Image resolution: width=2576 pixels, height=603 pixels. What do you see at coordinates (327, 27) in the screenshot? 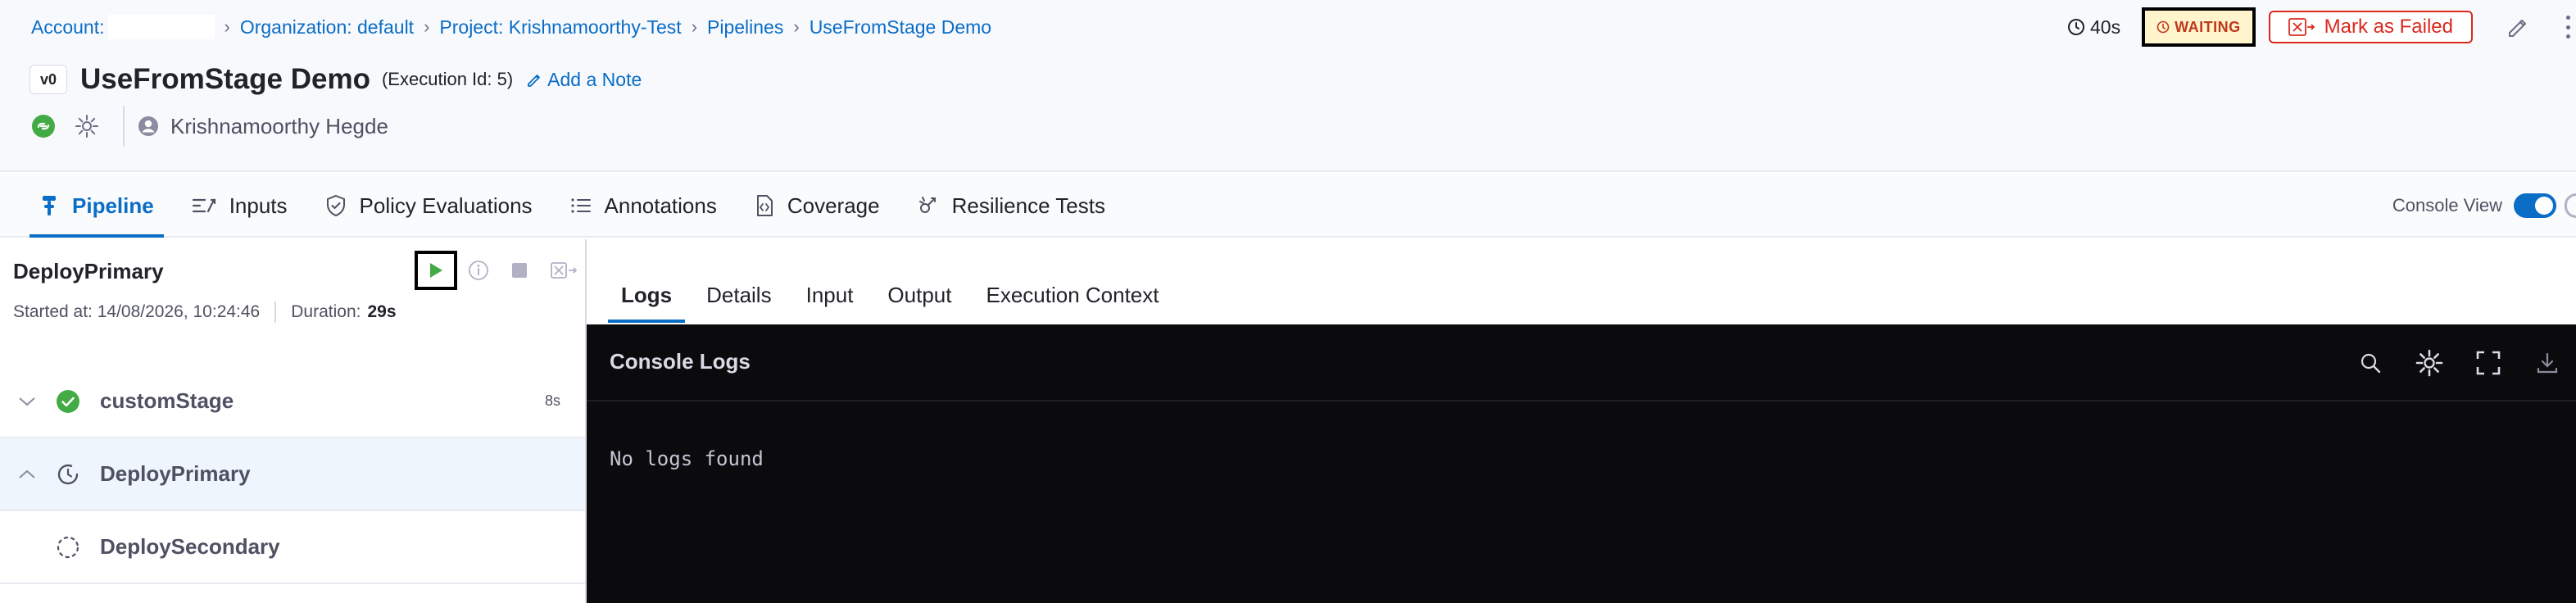
I see `breadcrumb-organization: Organization: default` at bounding box center [327, 27].